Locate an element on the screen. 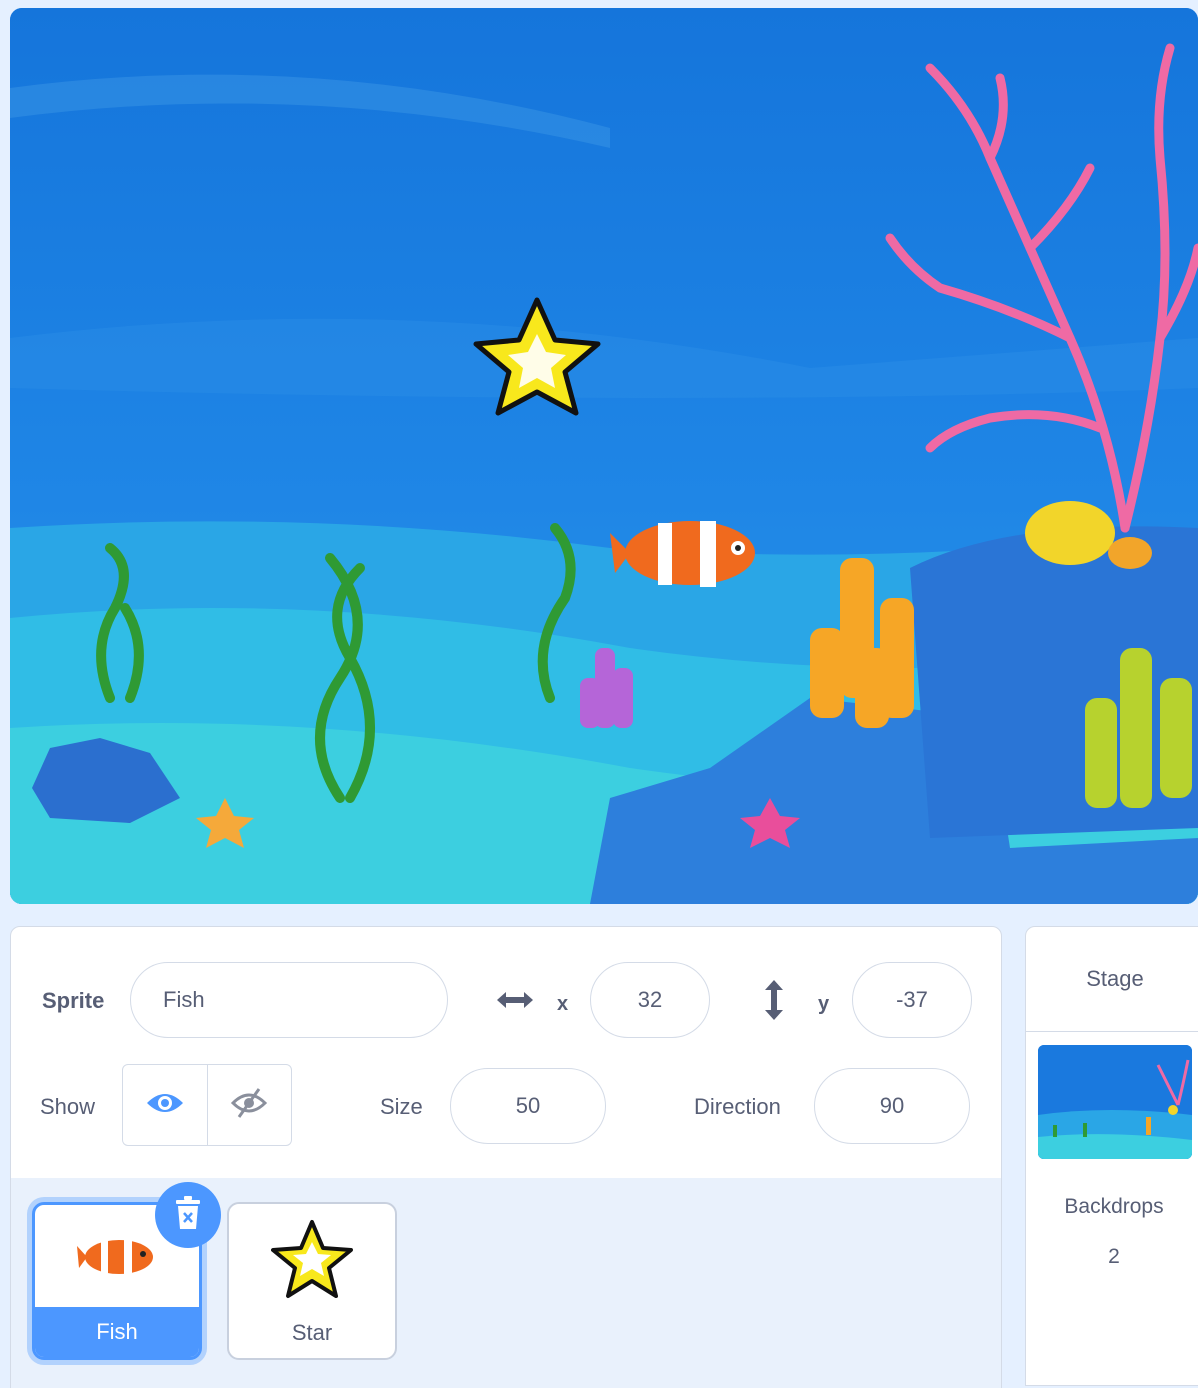 The width and height of the screenshot is (1198, 1388). direction-input: 90 is located at coordinates (892, 1106).